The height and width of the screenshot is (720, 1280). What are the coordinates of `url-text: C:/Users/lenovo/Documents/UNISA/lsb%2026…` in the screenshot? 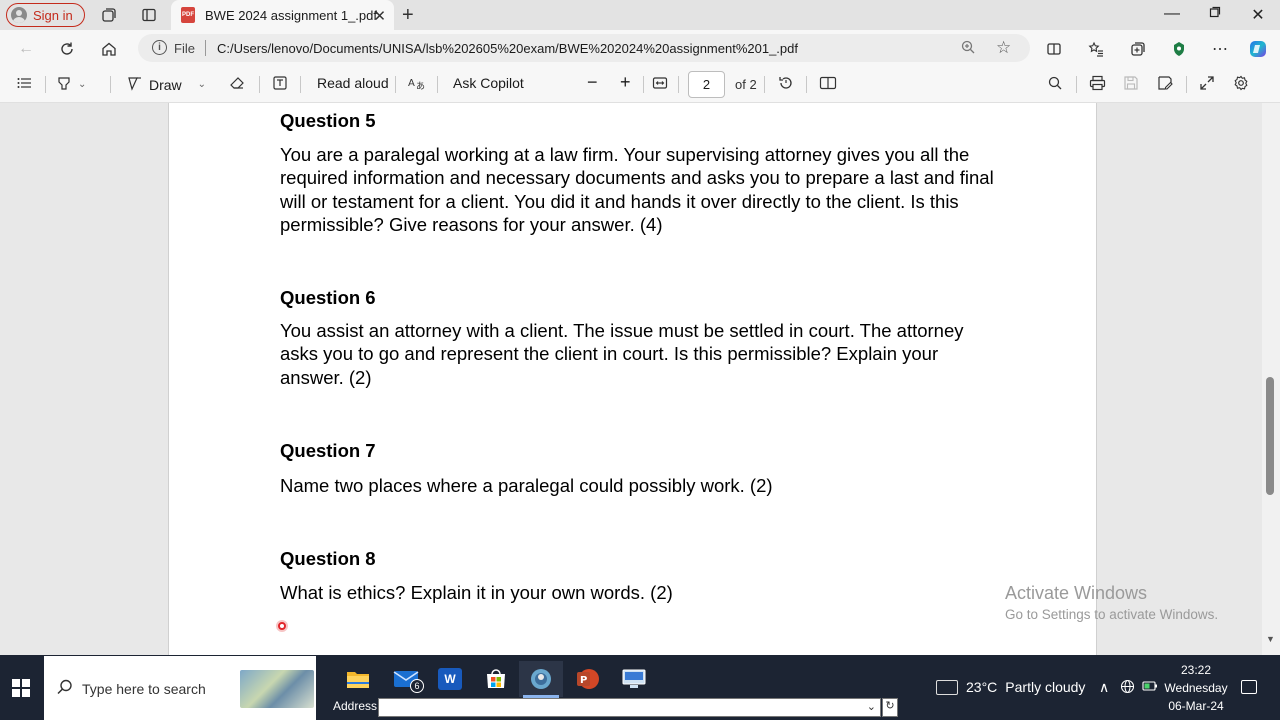 It's located at (507, 48).